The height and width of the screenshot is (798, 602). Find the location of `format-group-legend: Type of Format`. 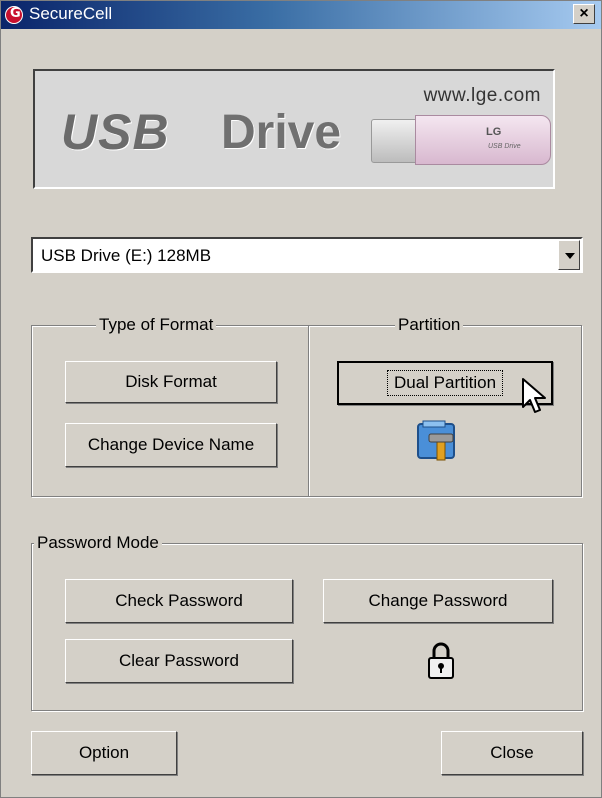

format-group-legend: Type of Format is located at coordinates (156, 325).